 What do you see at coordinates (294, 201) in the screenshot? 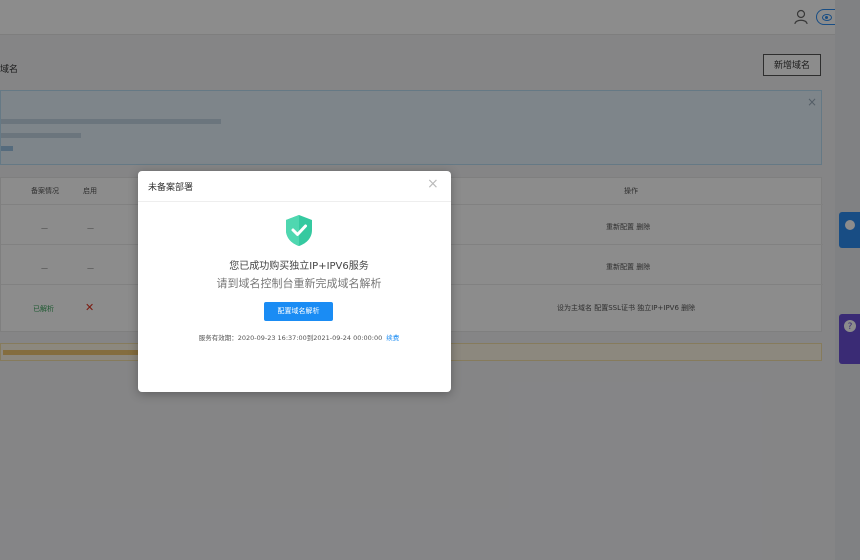
I see `divider` at bounding box center [294, 201].